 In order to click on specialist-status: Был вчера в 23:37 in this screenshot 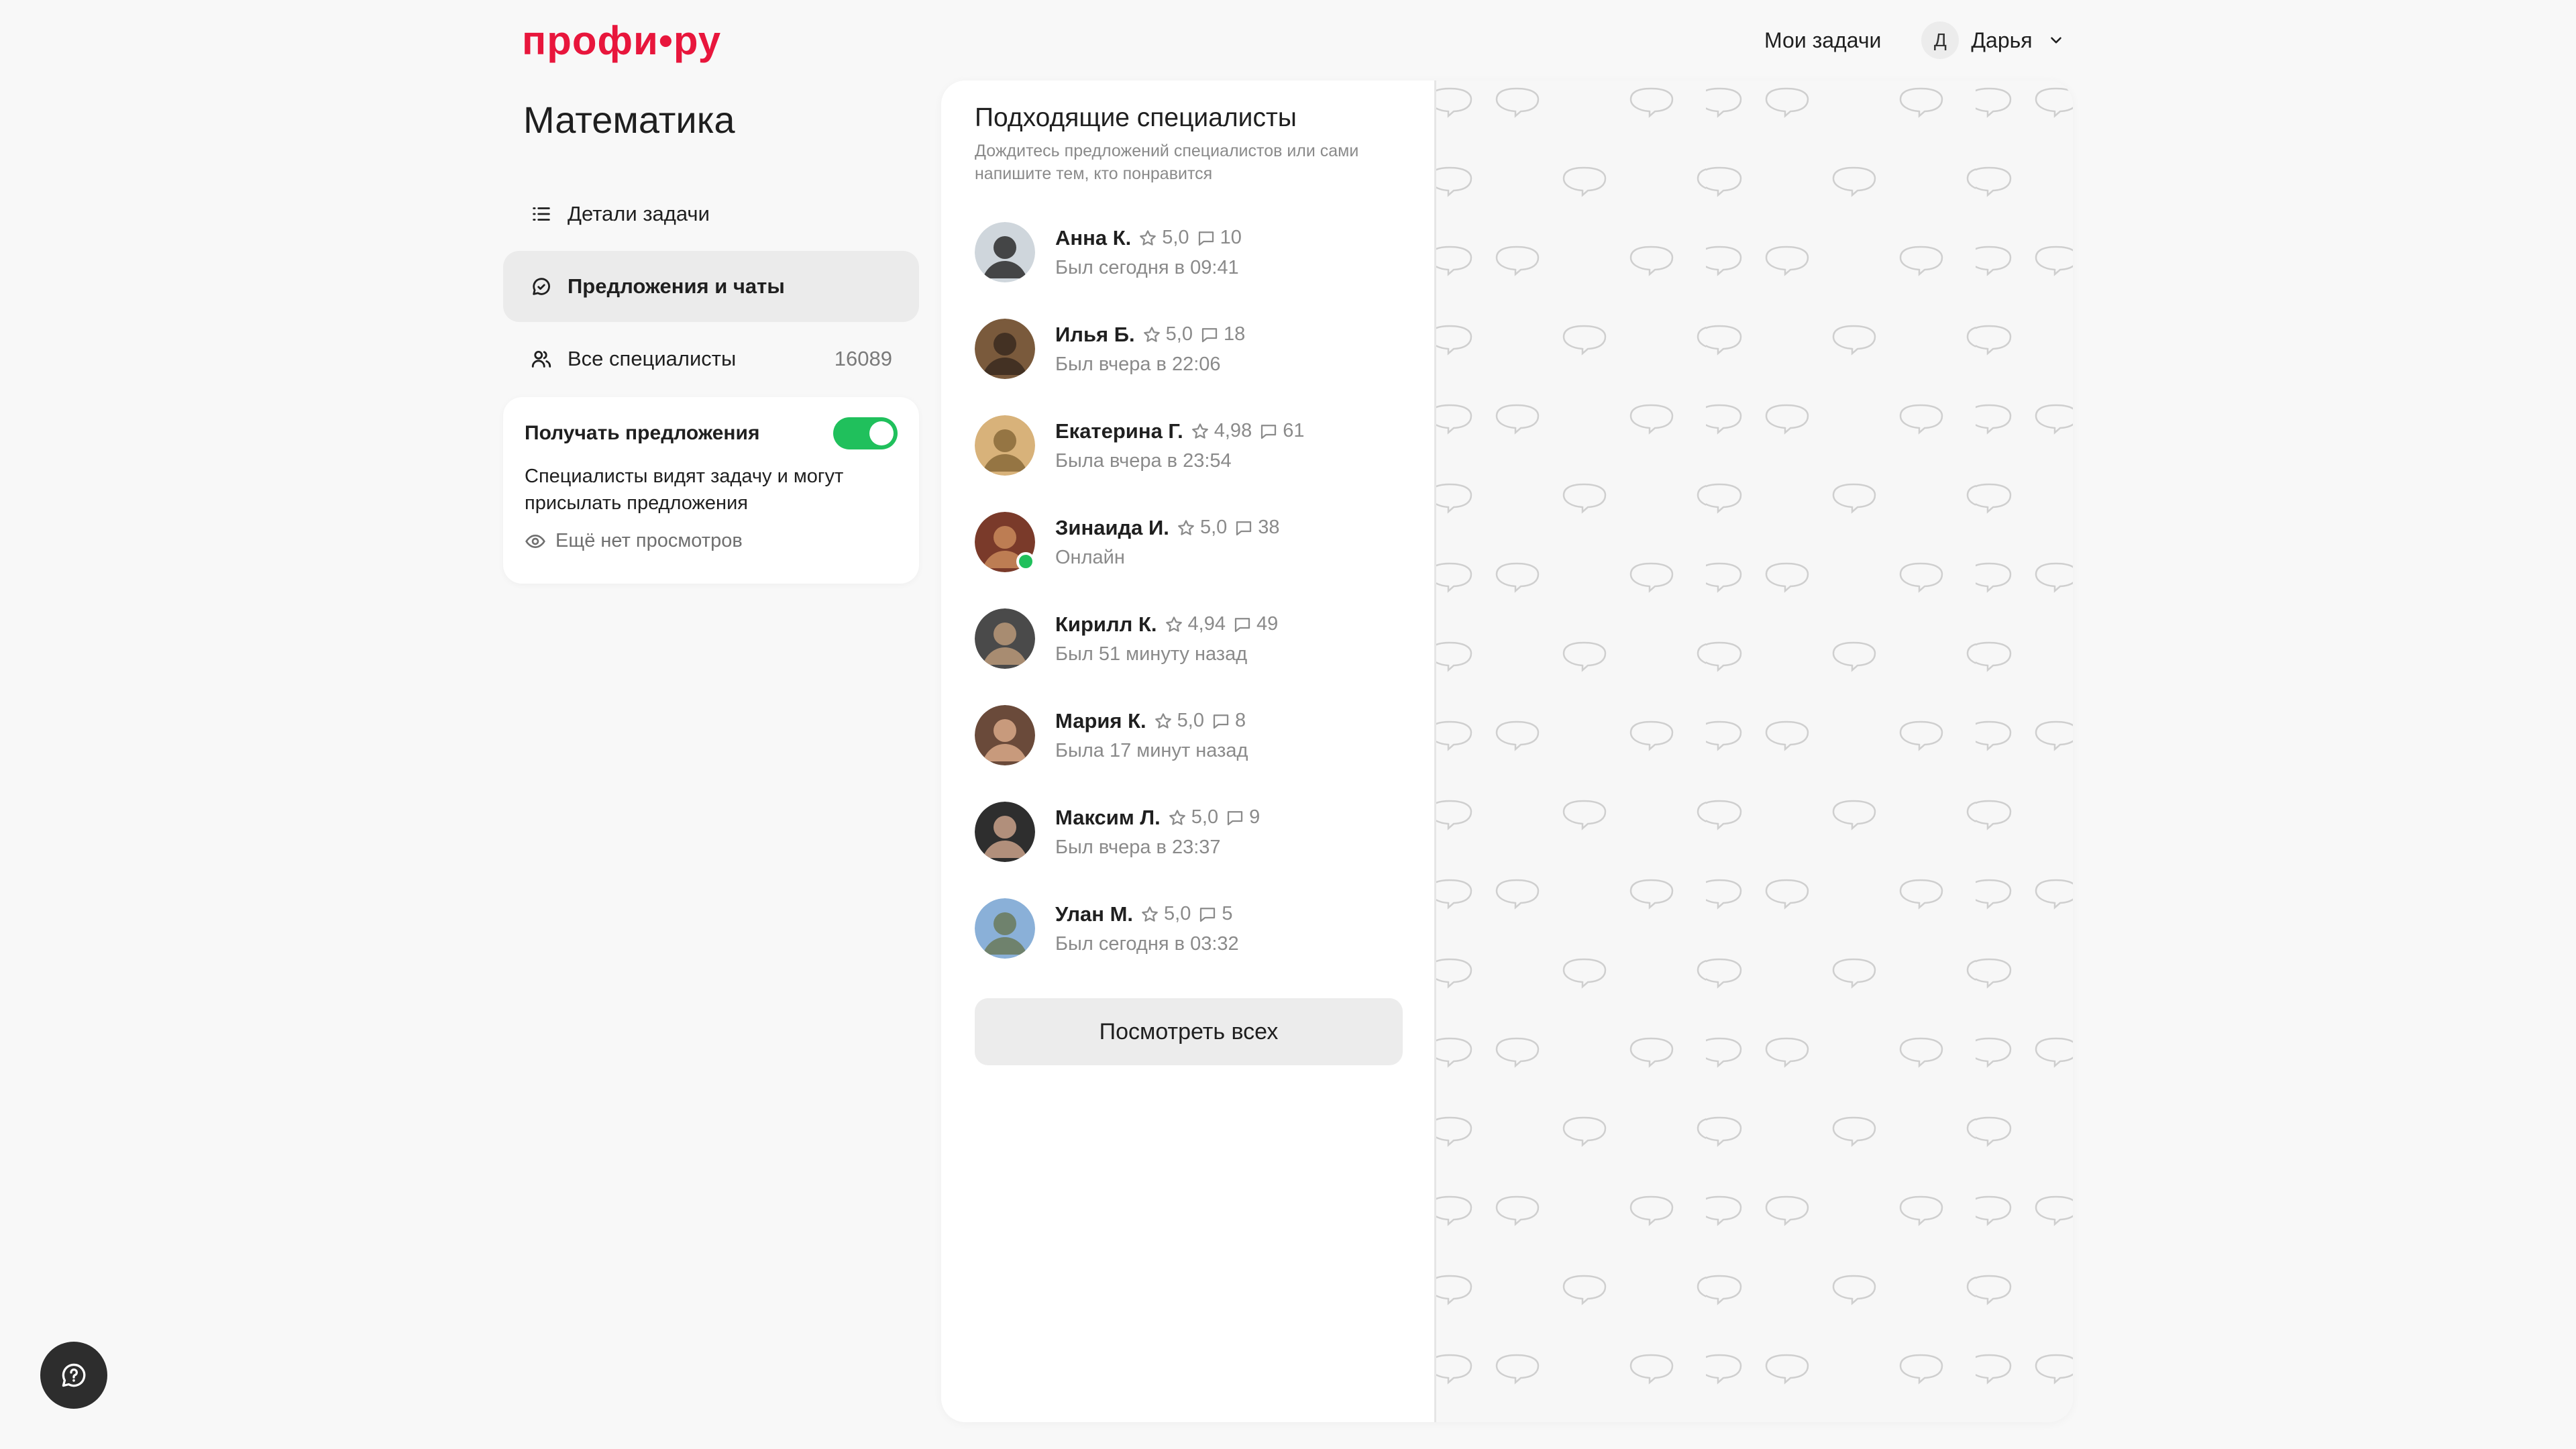, I will do `click(1138, 847)`.